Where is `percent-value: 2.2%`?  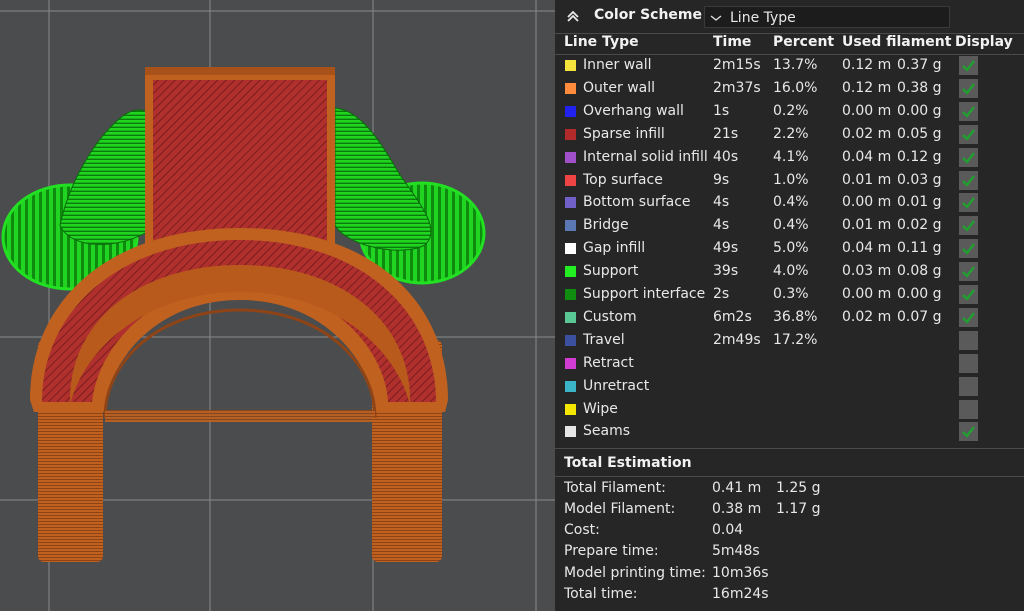 percent-value: 2.2% is located at coordinates (791, 133).